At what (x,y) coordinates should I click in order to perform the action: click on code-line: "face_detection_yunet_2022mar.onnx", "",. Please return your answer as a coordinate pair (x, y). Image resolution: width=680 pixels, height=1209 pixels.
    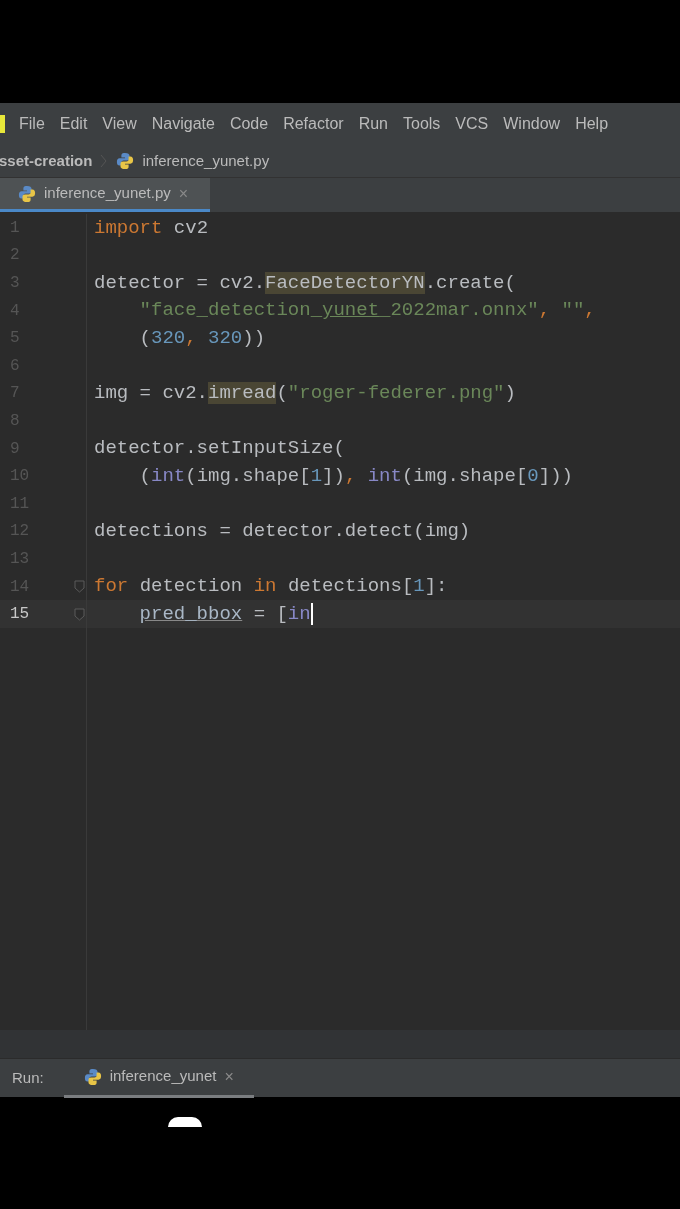
    Looking at the image, I should click on (345, 310).